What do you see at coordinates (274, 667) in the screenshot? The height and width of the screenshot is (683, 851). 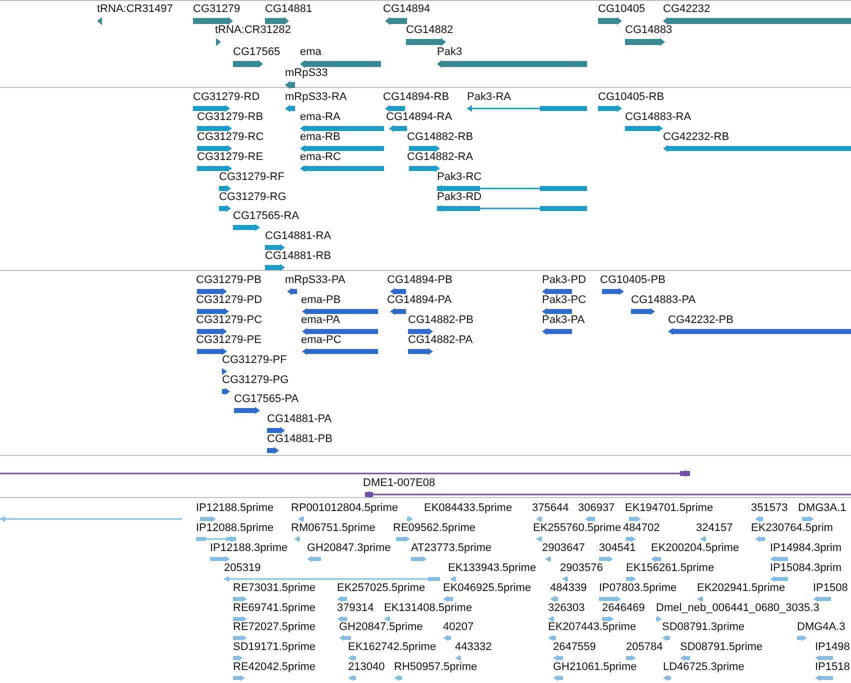 I see `feature-label: RE42042.5prime` at bounding box center [274, 667].